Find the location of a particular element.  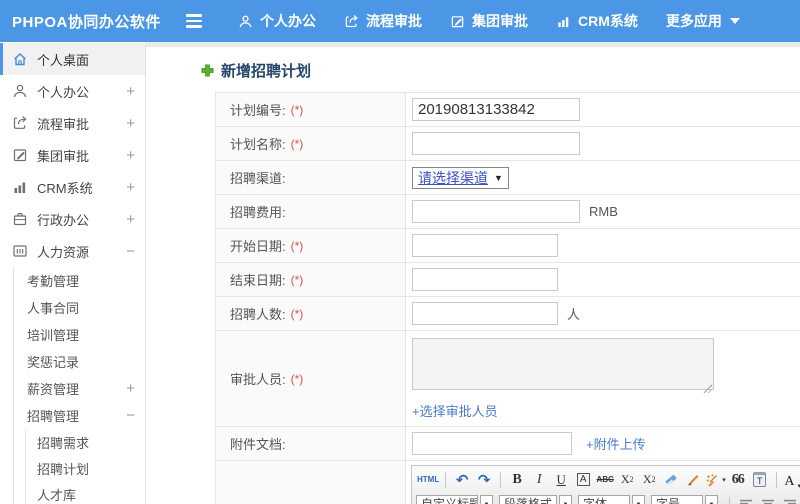

top-menu-personal-office: 个人办公 is located at coordinates (277, 21).